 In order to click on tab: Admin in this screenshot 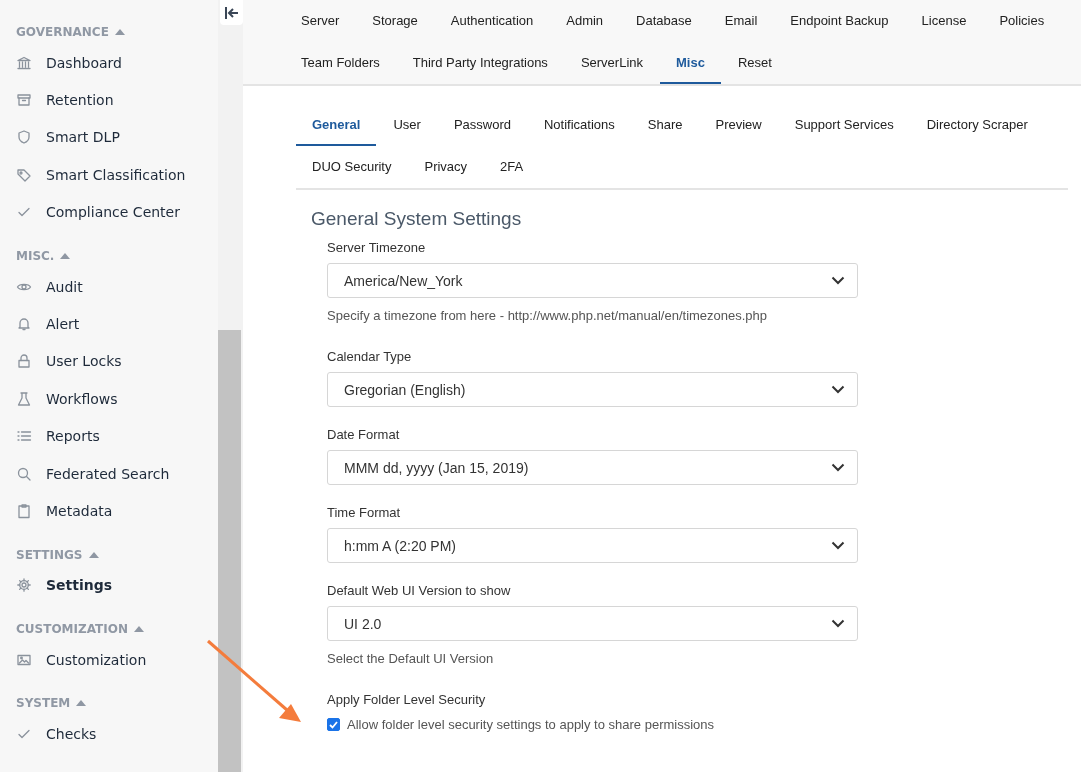, I will do `click(585, 21)`.